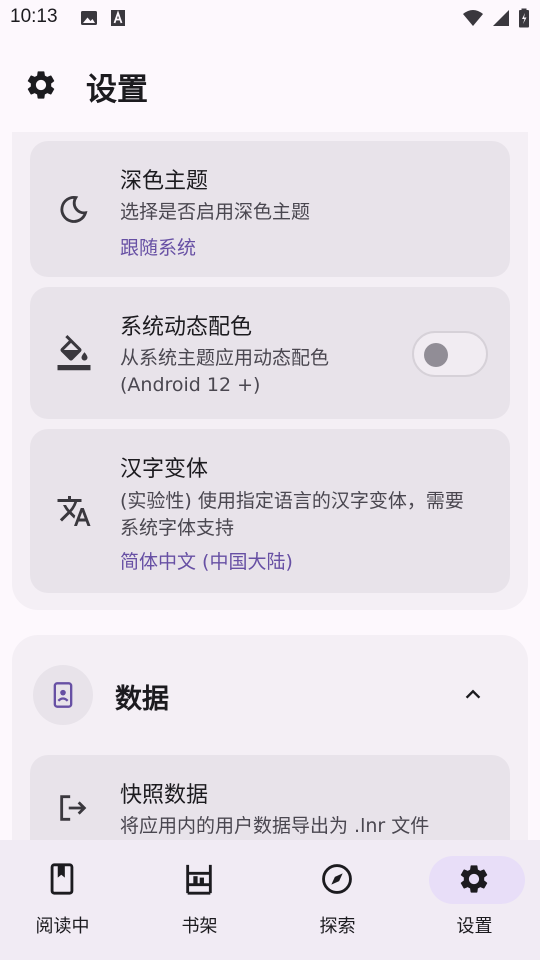 This screenshot has height=960, width=540. I want to click on dark-theme-description: 选择是否启用深色主题, so click(215, 212).